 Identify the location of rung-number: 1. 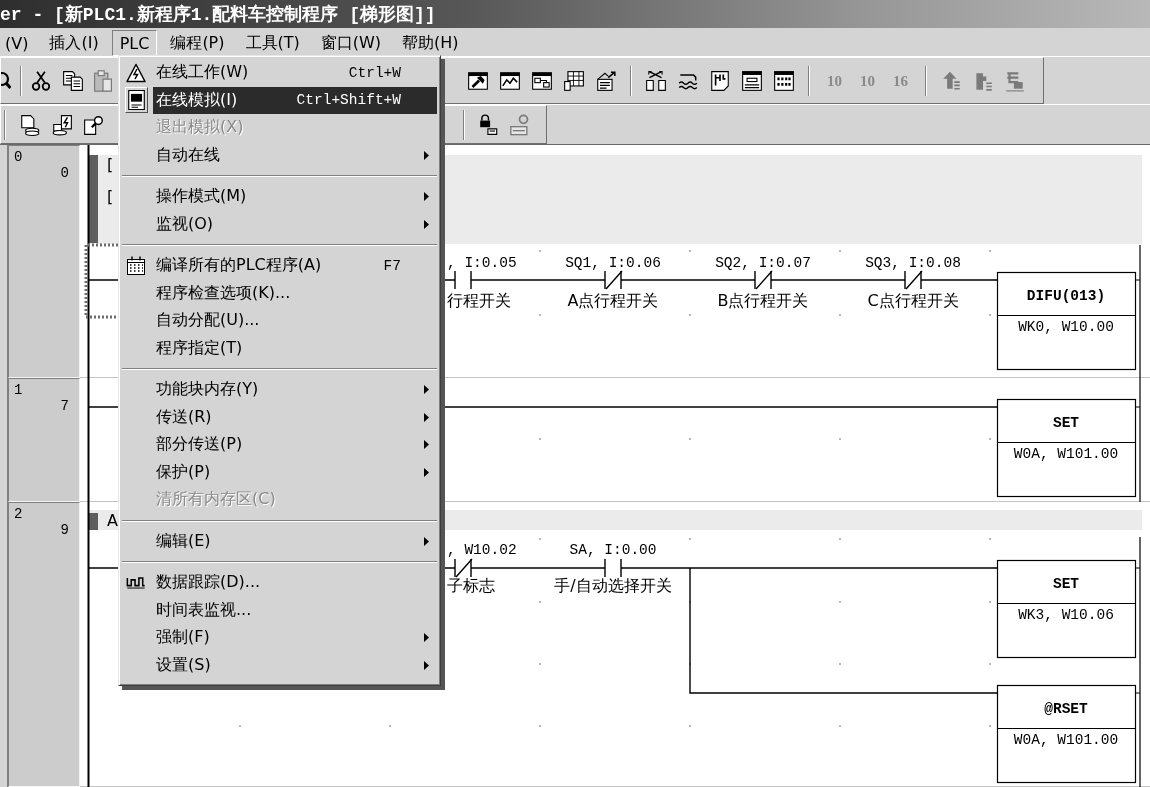
(18, 390).